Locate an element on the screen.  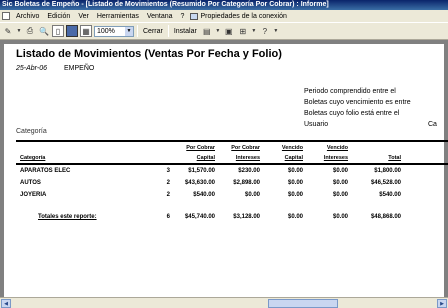
scroll-left-icon: ◀ is located at coordinates (6, 303).